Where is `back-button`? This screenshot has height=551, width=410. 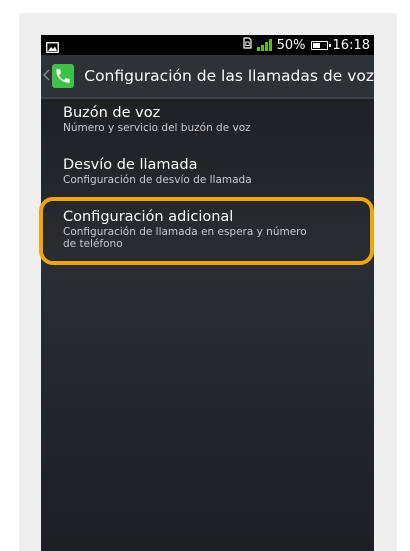 back-button is located at coordinates (47, 76).